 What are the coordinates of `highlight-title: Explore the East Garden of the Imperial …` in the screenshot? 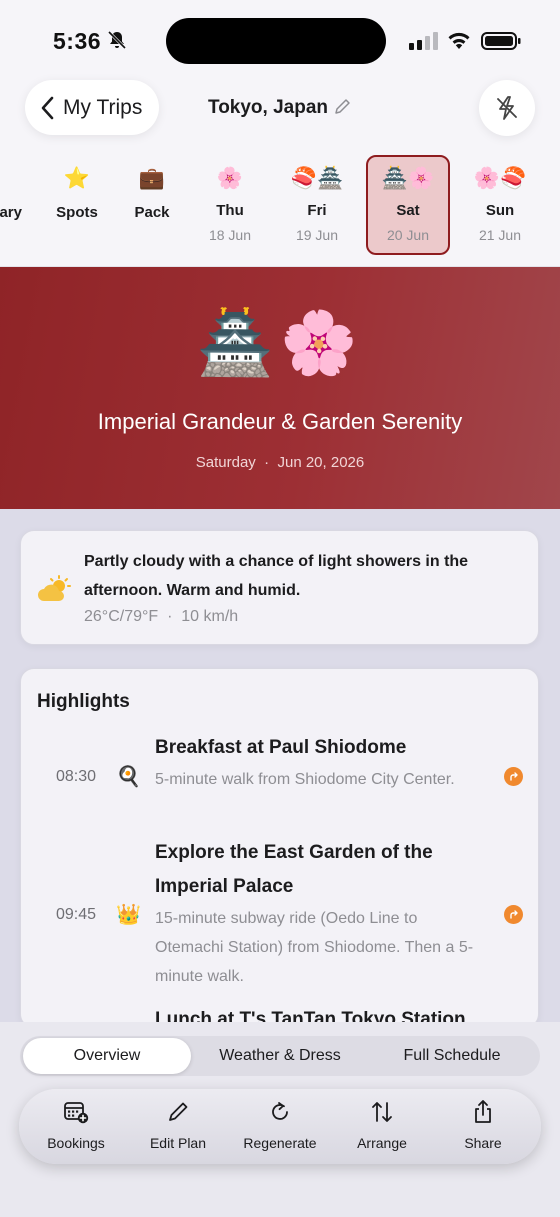 It's located at (294, 869).